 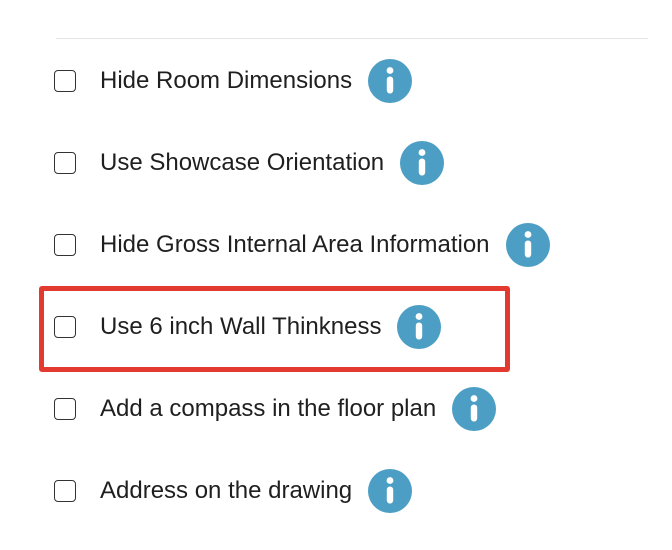 What do you see at coordinates (295, 245) in the screenshot?
I see `option-label: Hide Gross Internal Area Information` at bounding box center [295, 245].